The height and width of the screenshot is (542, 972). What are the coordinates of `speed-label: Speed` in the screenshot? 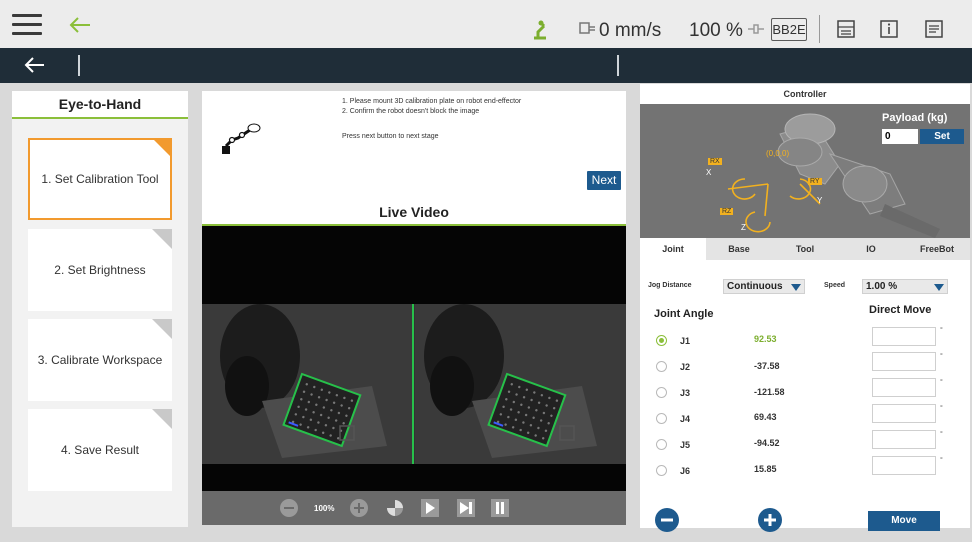 It's located at (835, 285).